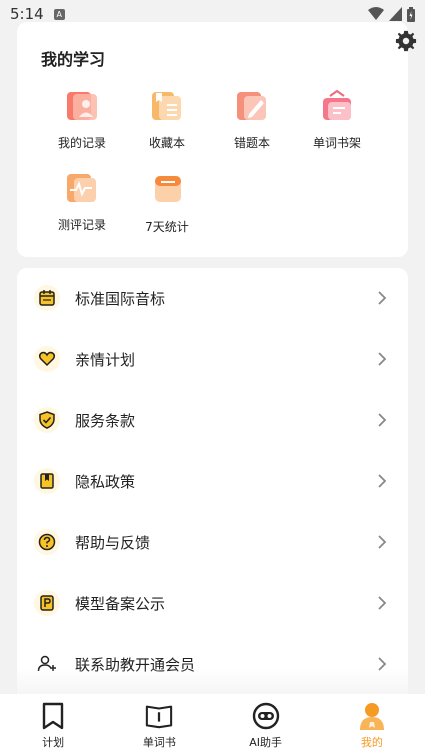  What do you see at coordinates (376, 13) in the screenshot?
I see `wifi-icon` at bounding box center [376, 13].